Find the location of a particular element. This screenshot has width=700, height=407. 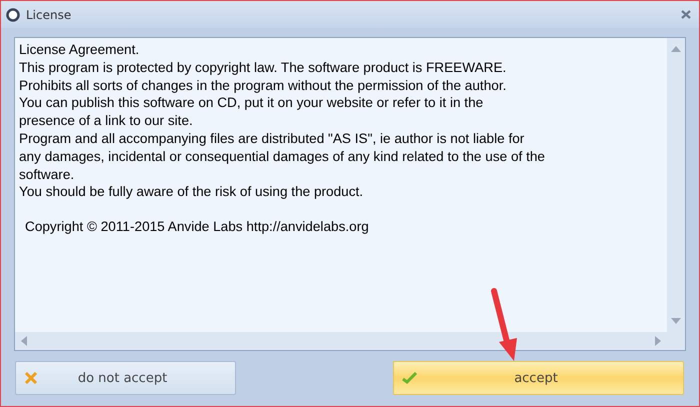

close-icon is located at coordinates (686, 14).